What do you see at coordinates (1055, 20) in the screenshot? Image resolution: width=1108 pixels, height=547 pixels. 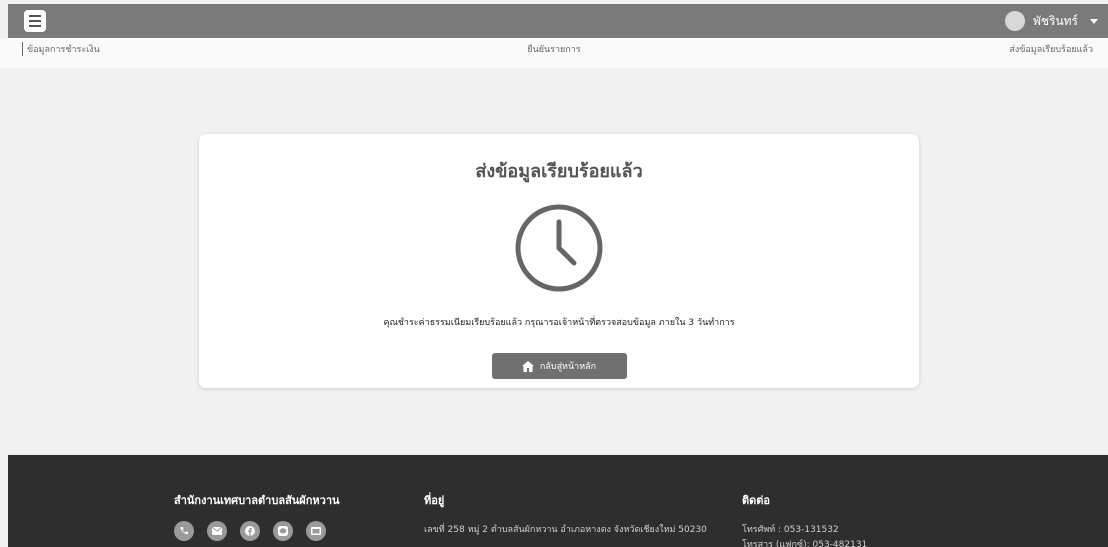 I see `user-name: พัชรินทร์` at bounding box center [1055, 20].